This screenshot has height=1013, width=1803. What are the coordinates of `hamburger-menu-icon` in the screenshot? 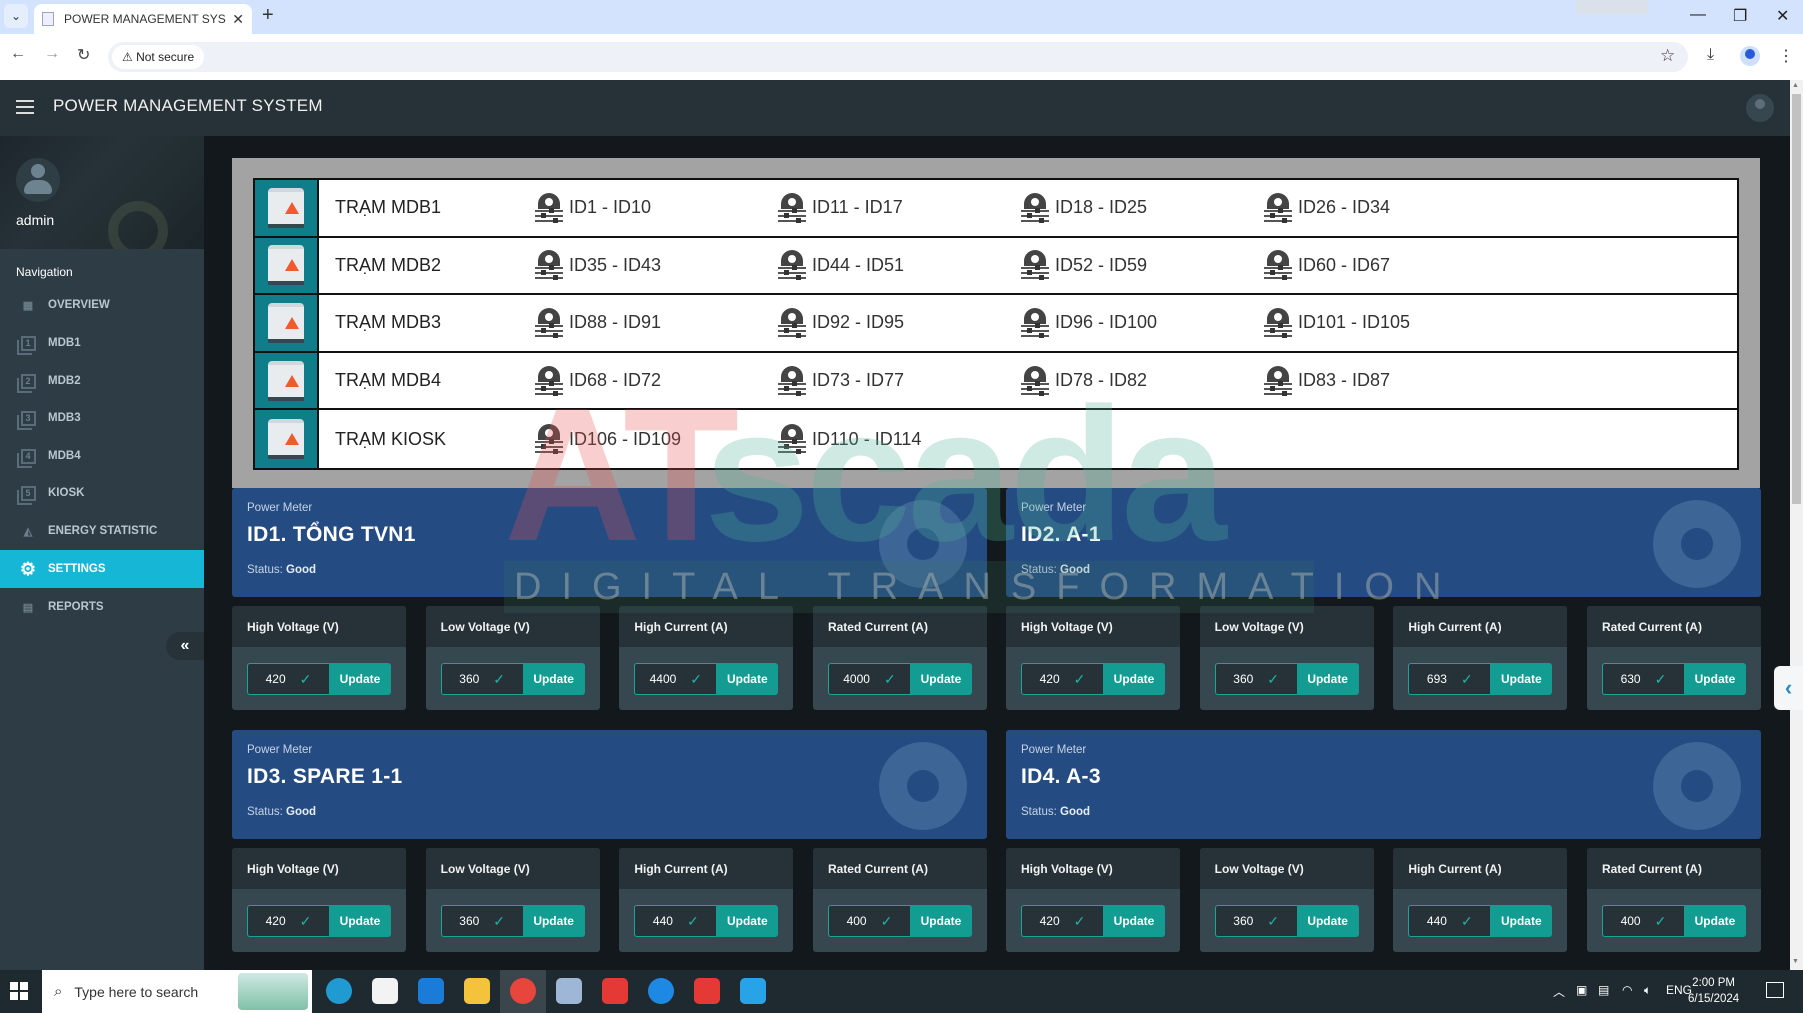 It's located at (25, 107).